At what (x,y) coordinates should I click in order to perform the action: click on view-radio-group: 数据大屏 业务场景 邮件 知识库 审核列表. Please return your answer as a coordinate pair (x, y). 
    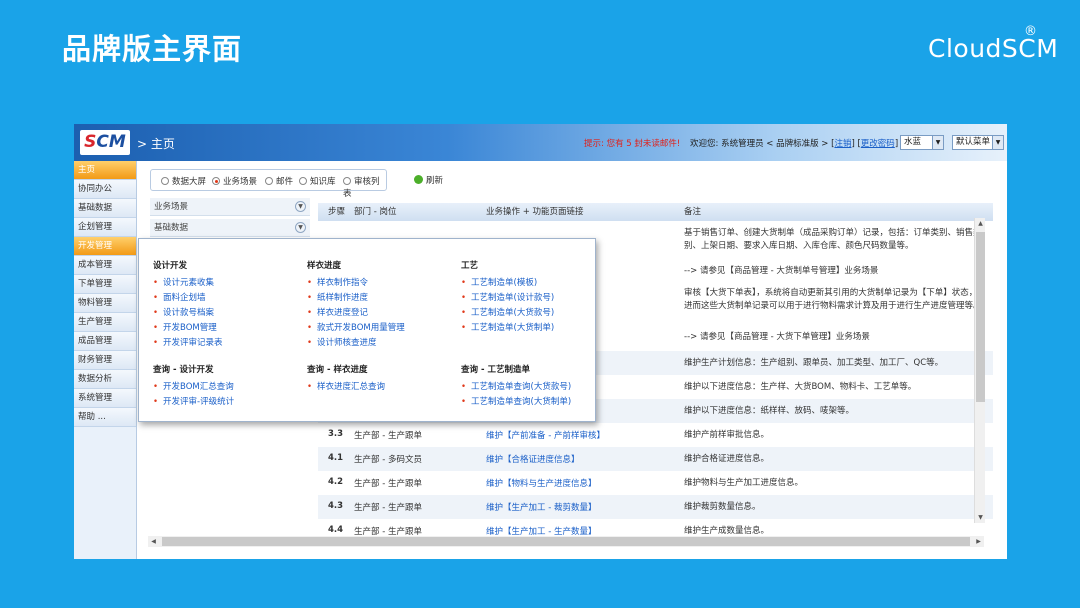
    Looking at the image, I should click on (268, 184).